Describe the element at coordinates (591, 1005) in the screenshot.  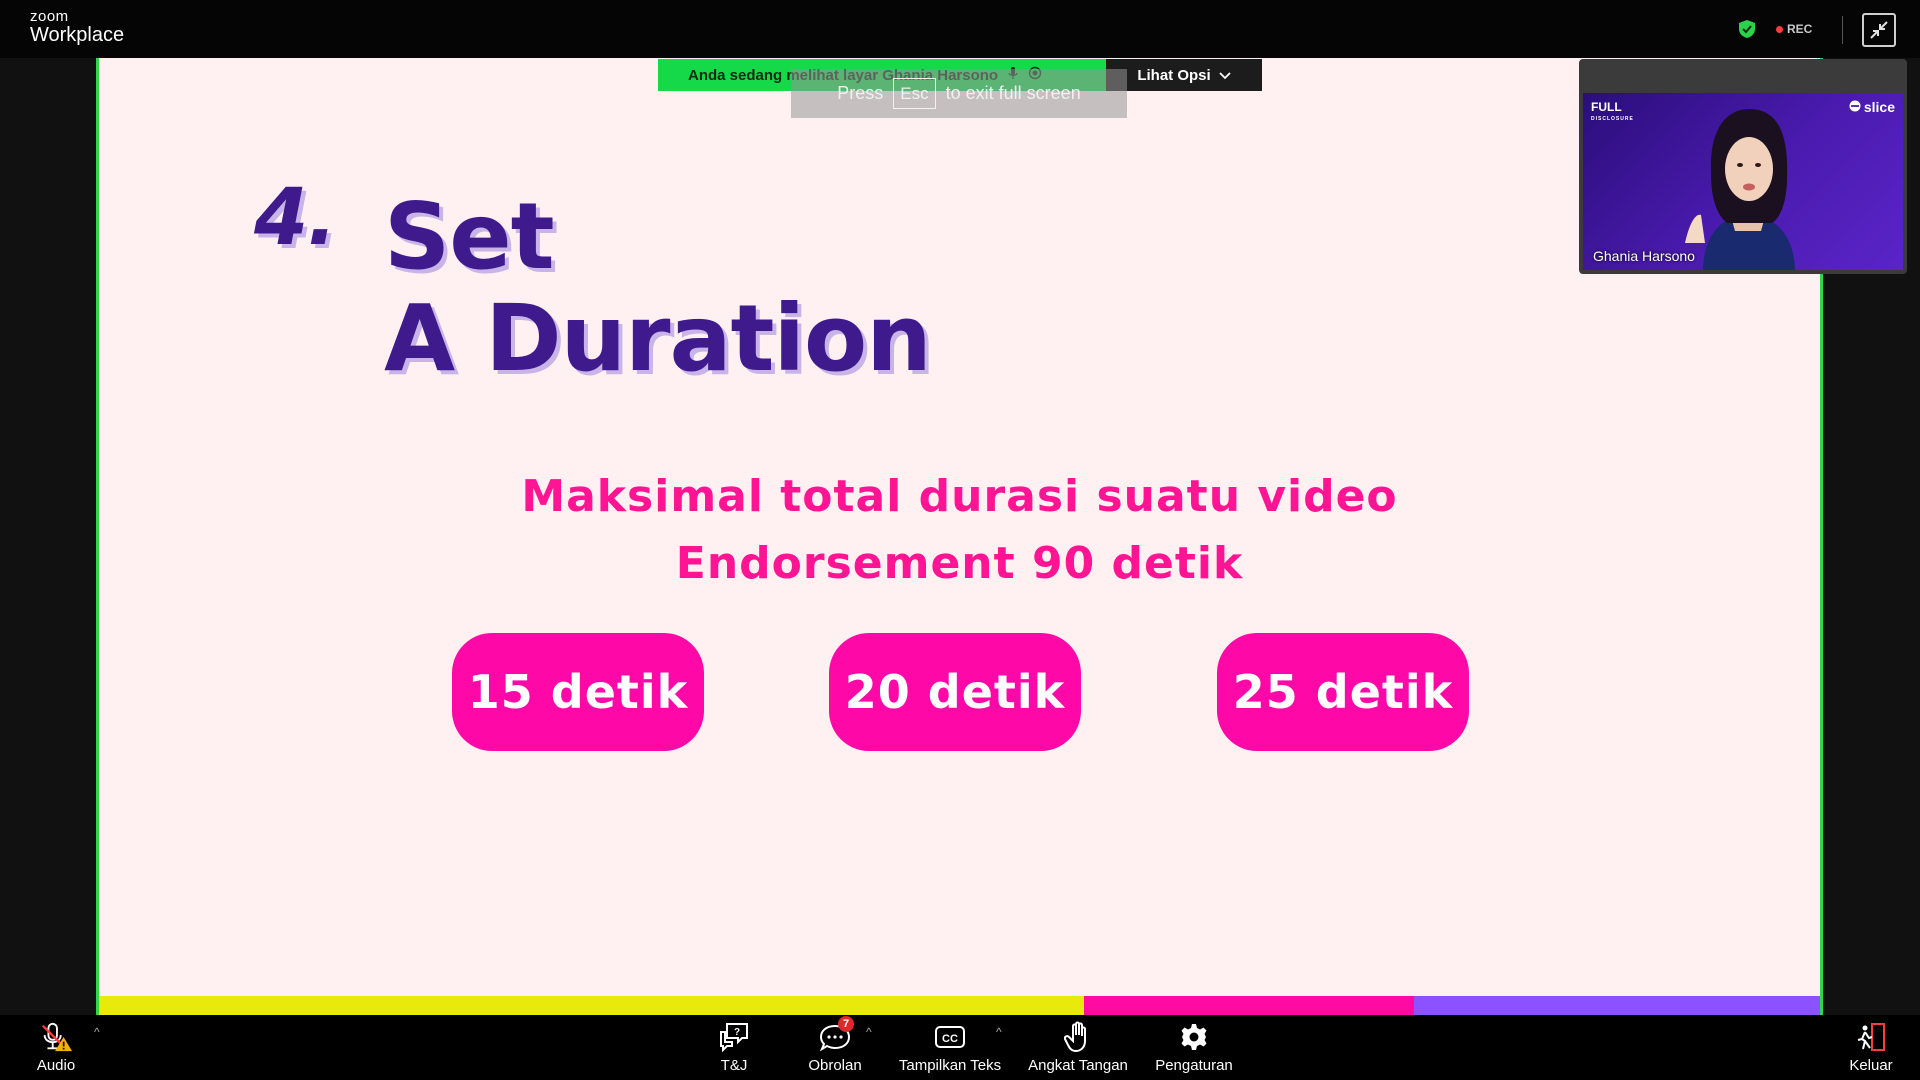
I see `footer-stripe-yellow` at that location.